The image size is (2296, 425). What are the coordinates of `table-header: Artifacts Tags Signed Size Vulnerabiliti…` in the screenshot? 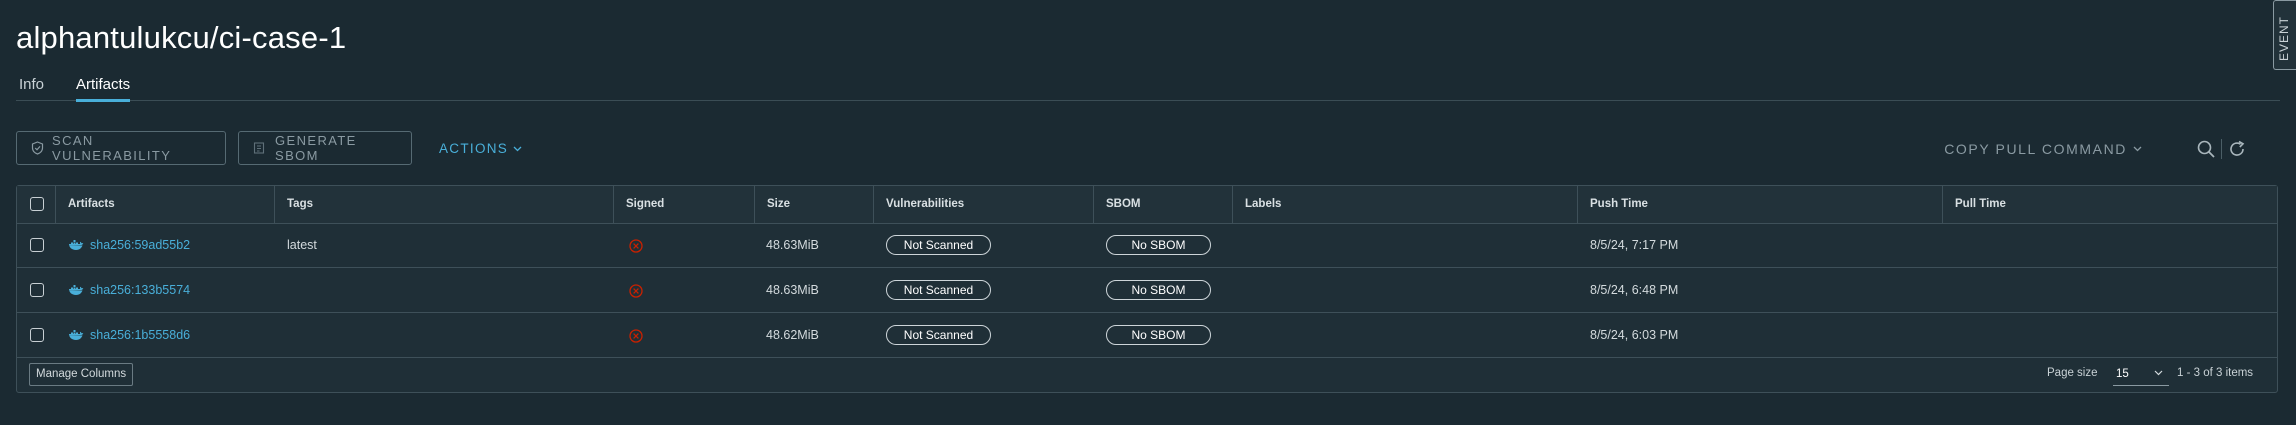 It's located at (1147, 205).